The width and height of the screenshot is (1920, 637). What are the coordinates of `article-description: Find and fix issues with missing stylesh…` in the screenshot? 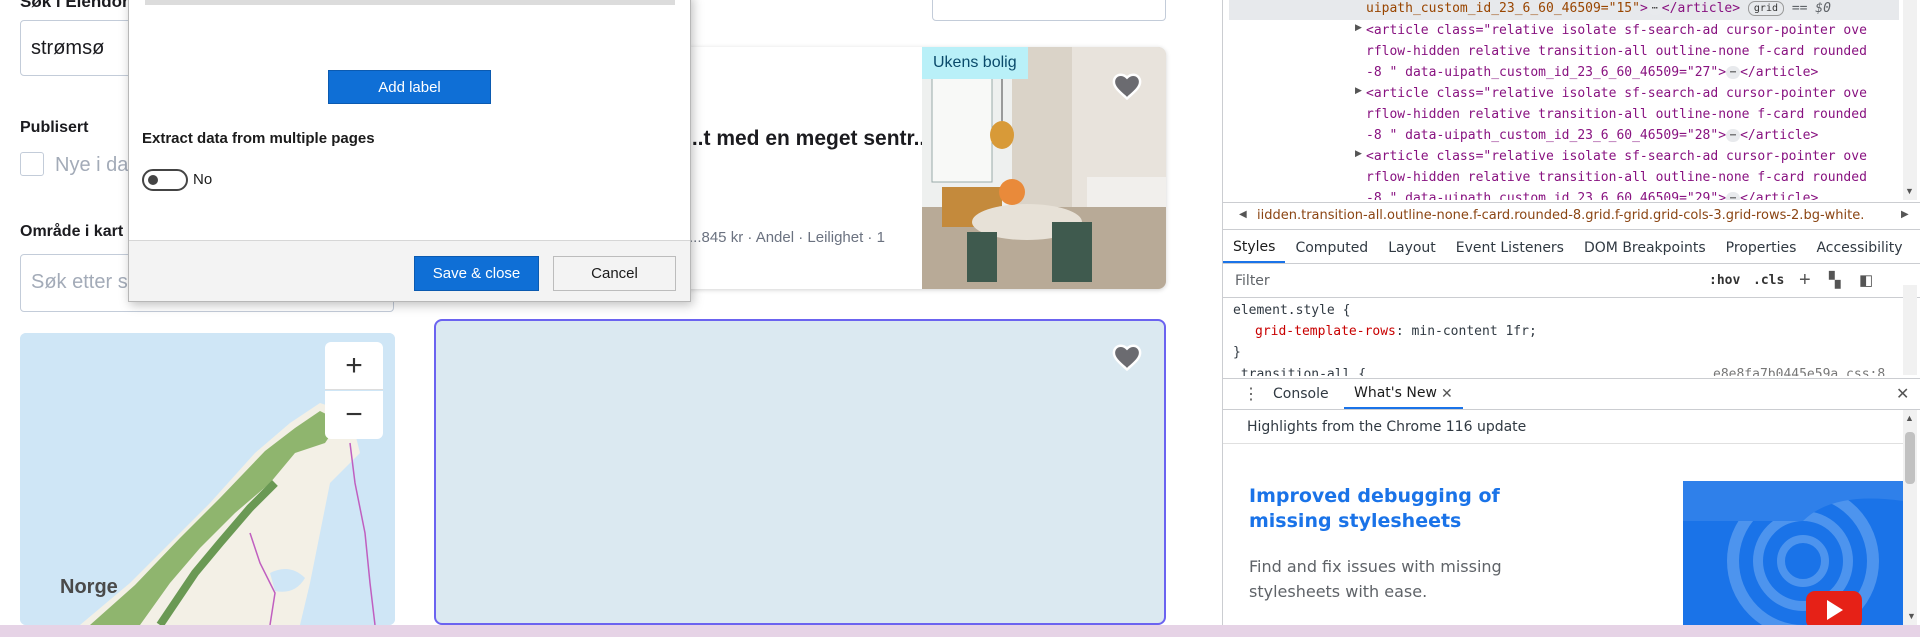 It's located at (1375, 579).